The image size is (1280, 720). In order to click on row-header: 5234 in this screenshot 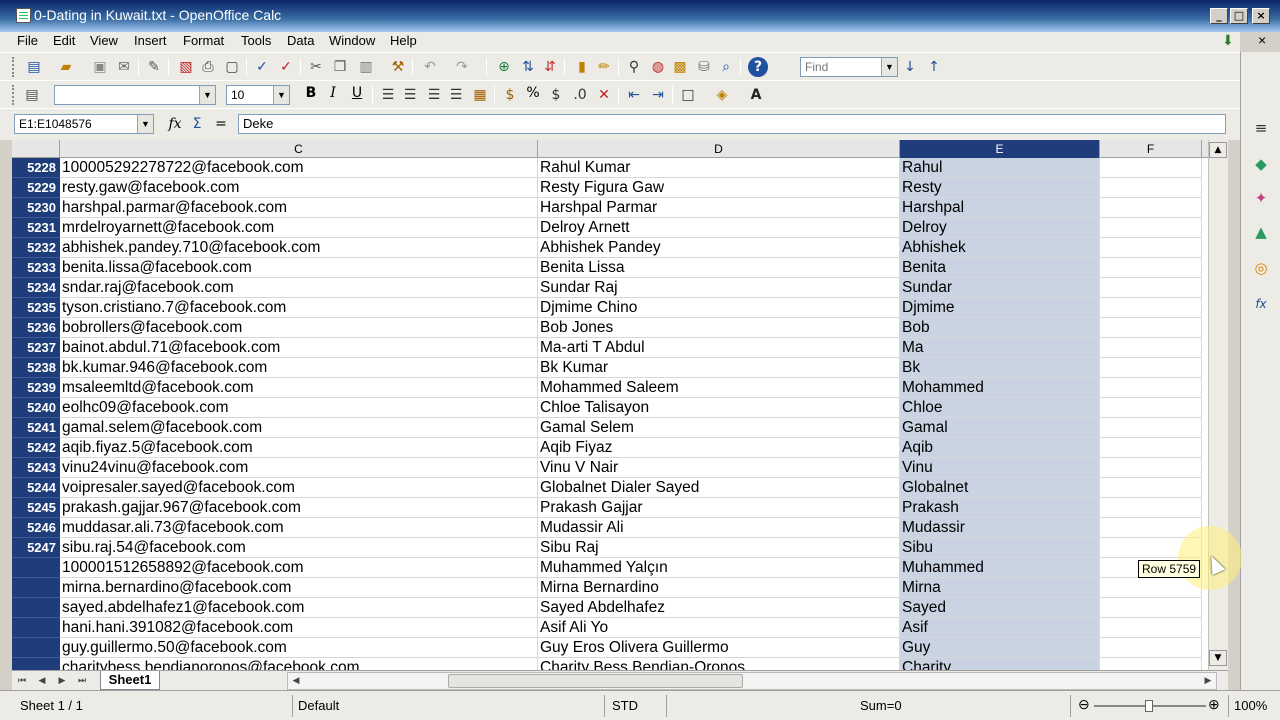, I will do `click(36, 288)`.